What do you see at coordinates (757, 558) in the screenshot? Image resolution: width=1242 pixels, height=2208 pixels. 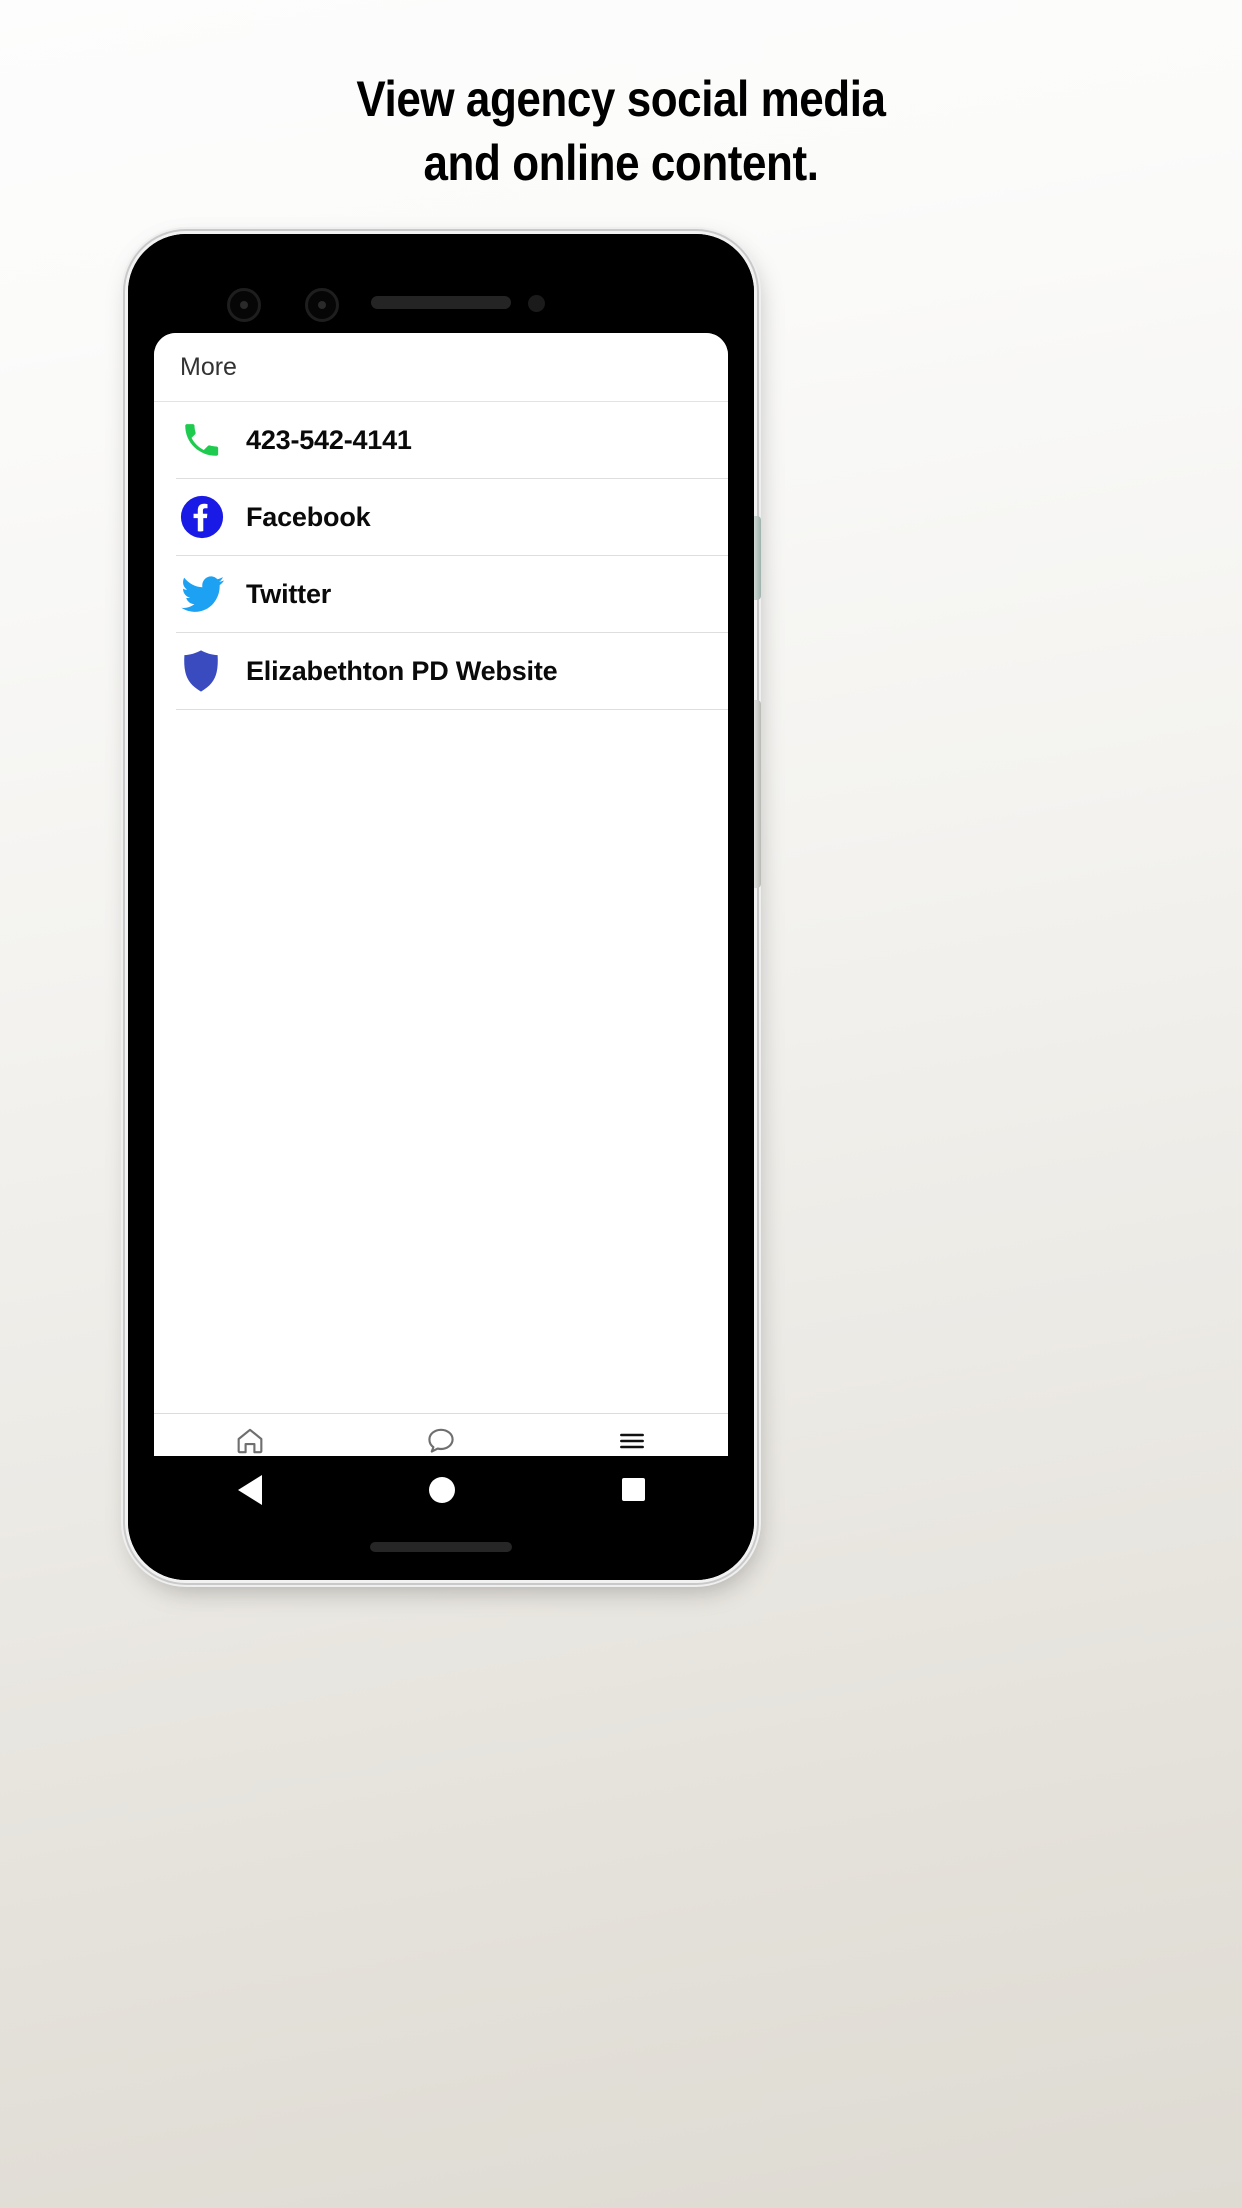 I see `power-button` at bounding box center [757, 558].